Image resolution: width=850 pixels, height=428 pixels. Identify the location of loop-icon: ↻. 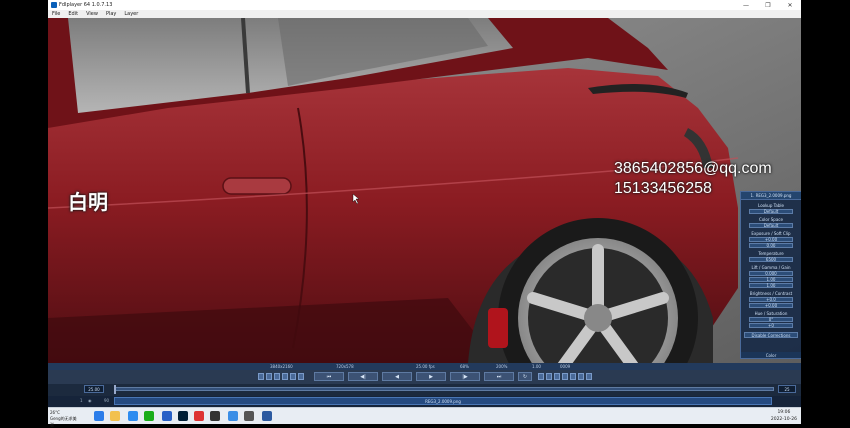
(525, 376).